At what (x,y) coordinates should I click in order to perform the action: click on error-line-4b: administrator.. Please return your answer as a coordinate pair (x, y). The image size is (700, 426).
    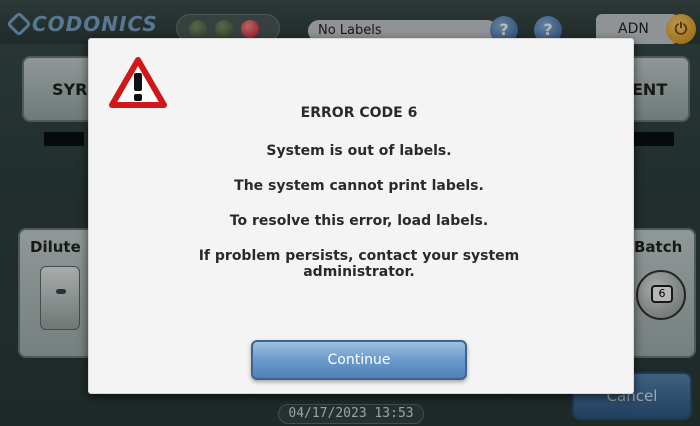
    Looking at the image, I should click on (359, 272).